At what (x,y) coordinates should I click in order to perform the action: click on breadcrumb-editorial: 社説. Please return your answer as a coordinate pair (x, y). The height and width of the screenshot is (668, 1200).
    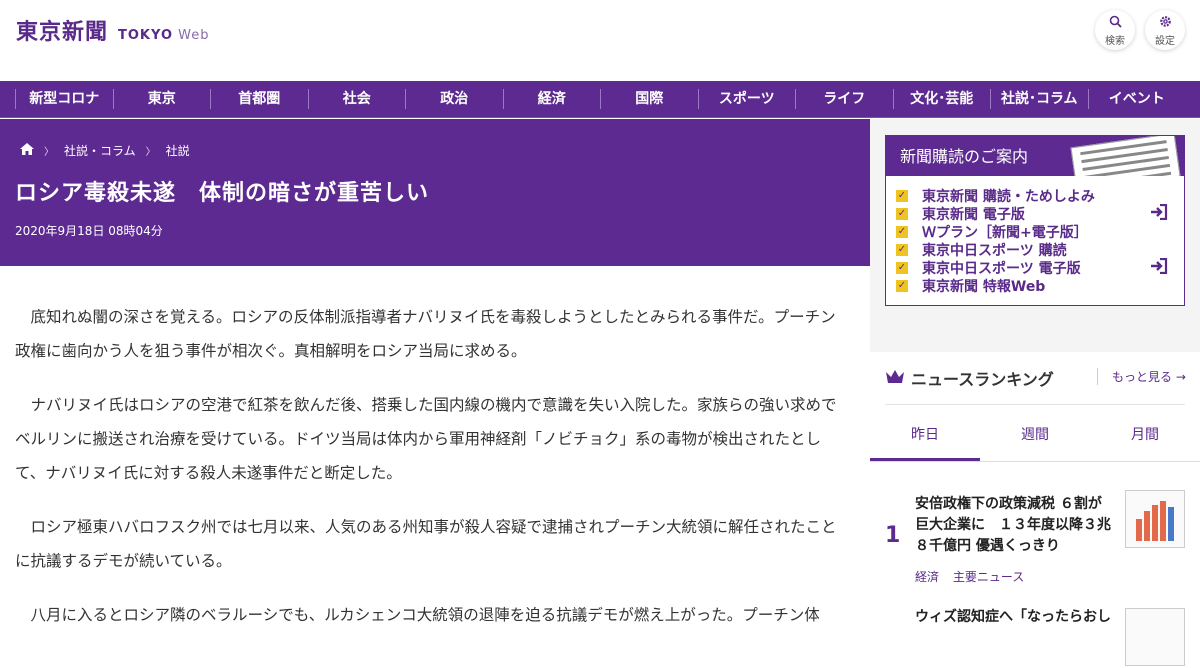
    Looking at the image, I should click on (178, 150).